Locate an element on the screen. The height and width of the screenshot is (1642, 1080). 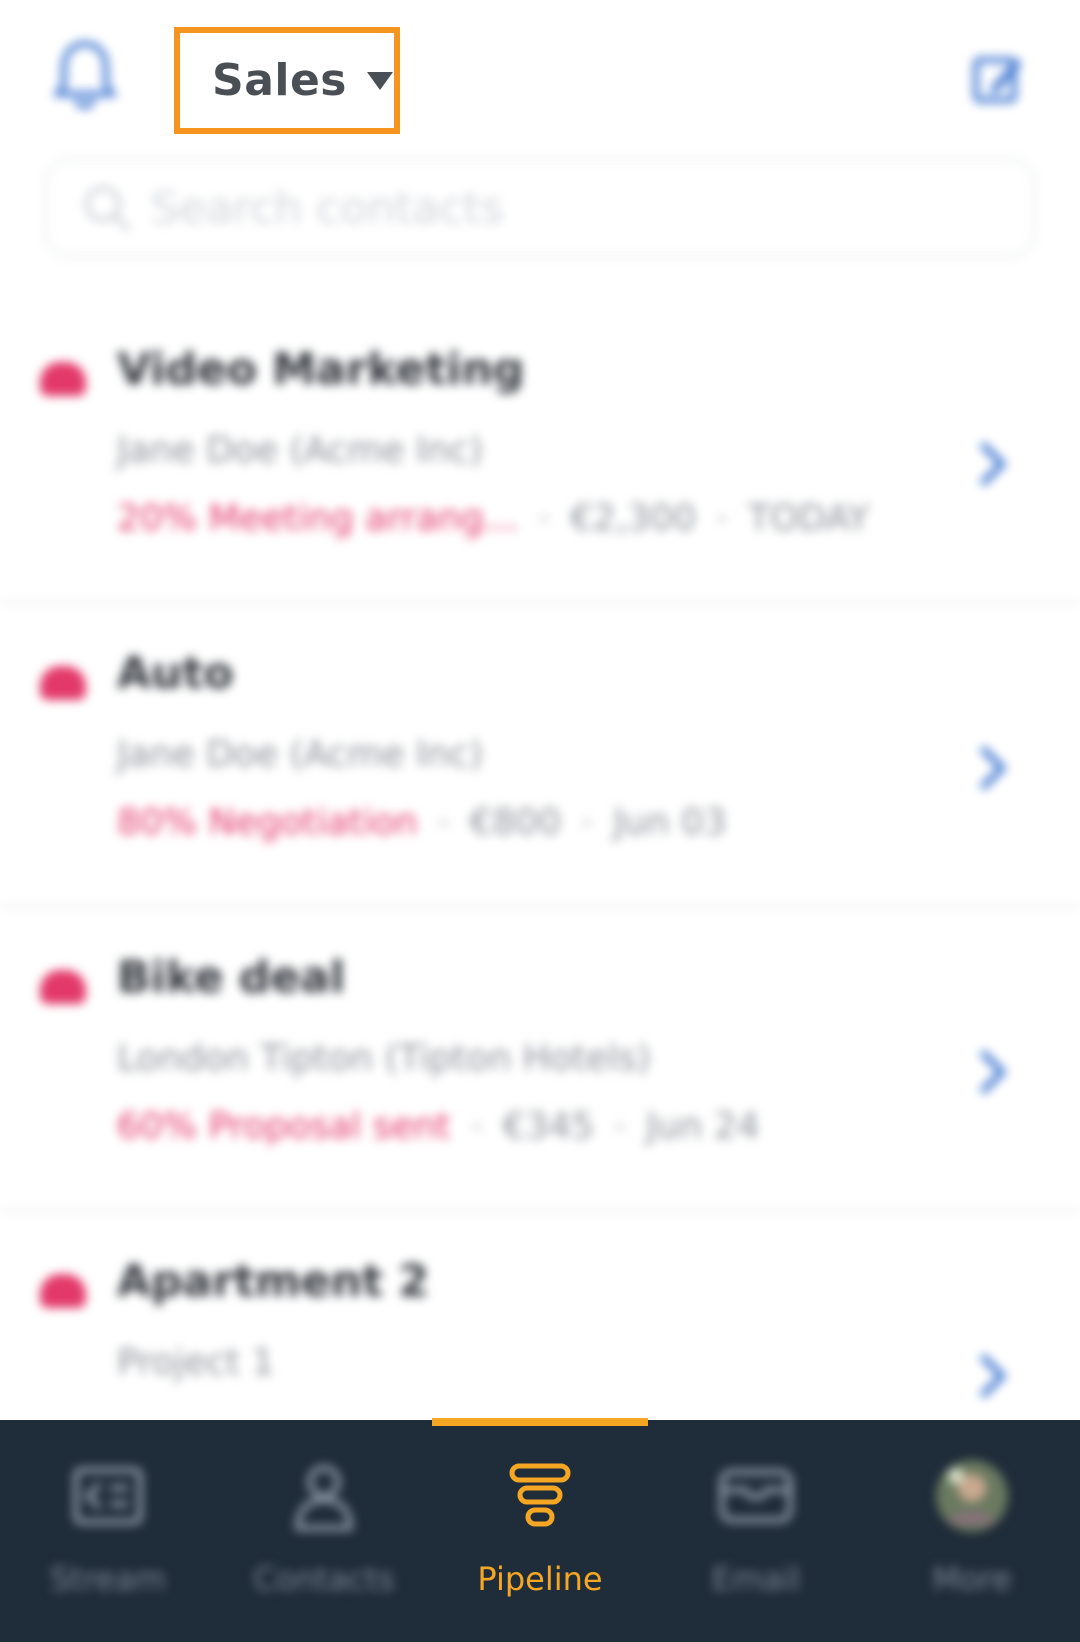
tab-more: More is located at coordinates (972, 1531).